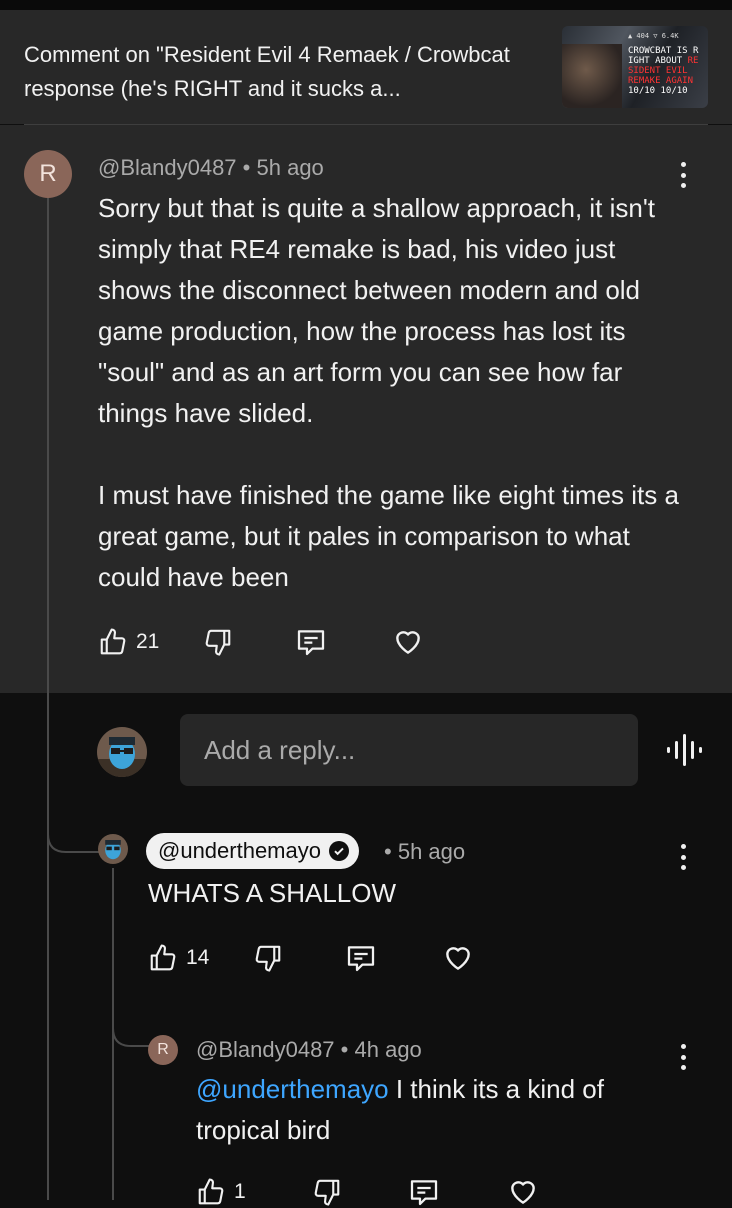 Image resolution: width=732 pixels, height=1208 pixels. I want to click on reply-text: WHATS A SHALLOW, so click(272, 893).